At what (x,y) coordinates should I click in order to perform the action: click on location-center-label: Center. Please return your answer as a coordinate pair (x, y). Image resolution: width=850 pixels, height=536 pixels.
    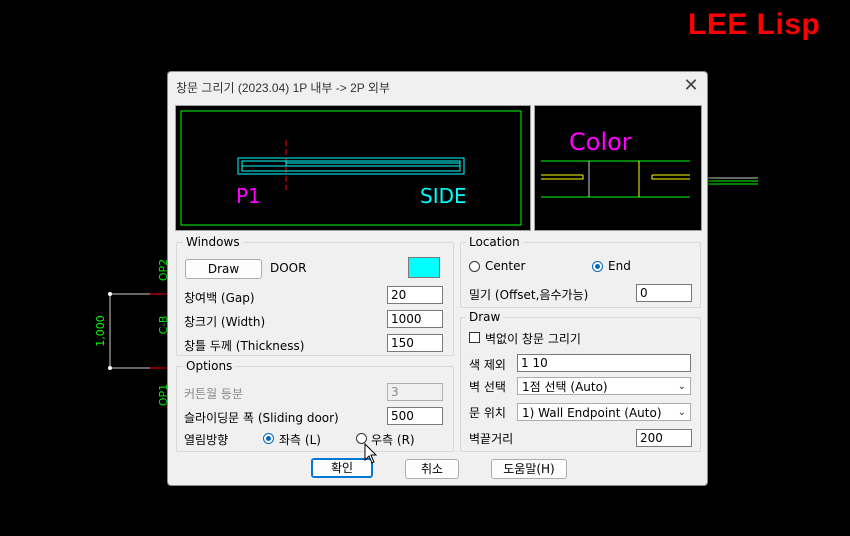
    Looking at the image, I should click on (505, 266).